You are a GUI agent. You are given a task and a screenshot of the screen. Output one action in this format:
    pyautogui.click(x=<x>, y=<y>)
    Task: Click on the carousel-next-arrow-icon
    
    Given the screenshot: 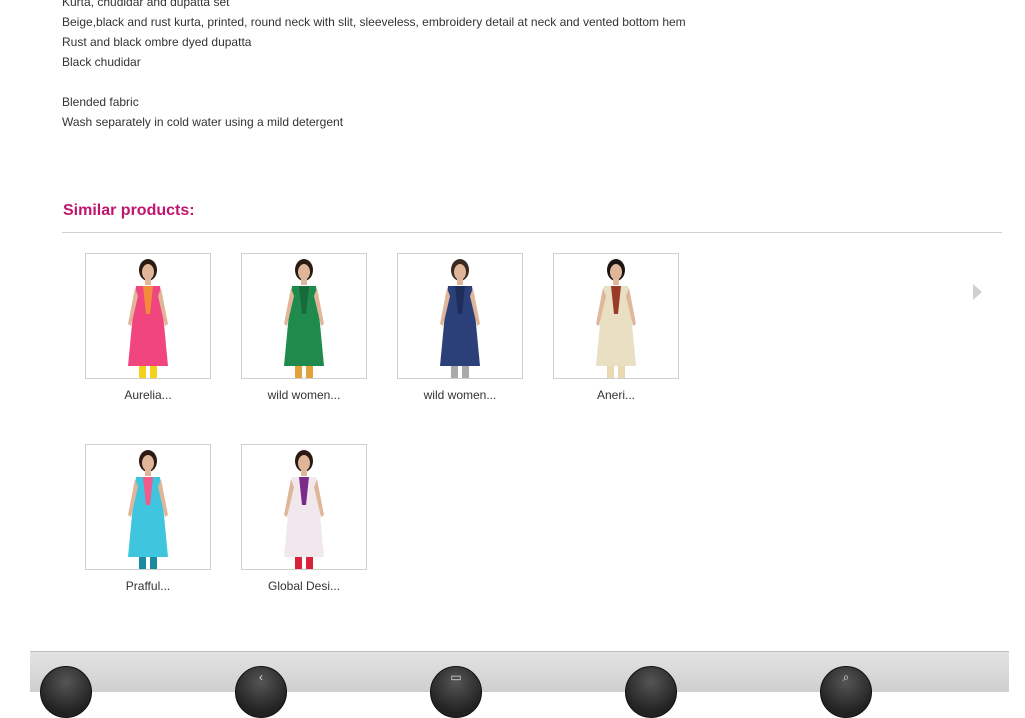 What is the action you would take?
    pyautogui.click(x=977, y=292)
    